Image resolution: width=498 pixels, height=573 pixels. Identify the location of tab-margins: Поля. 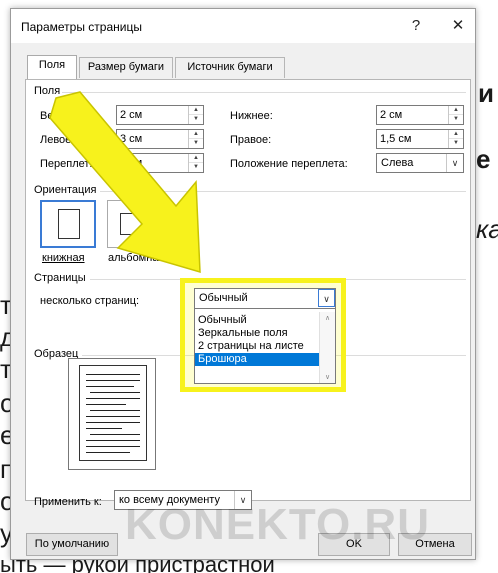
(52, 67).